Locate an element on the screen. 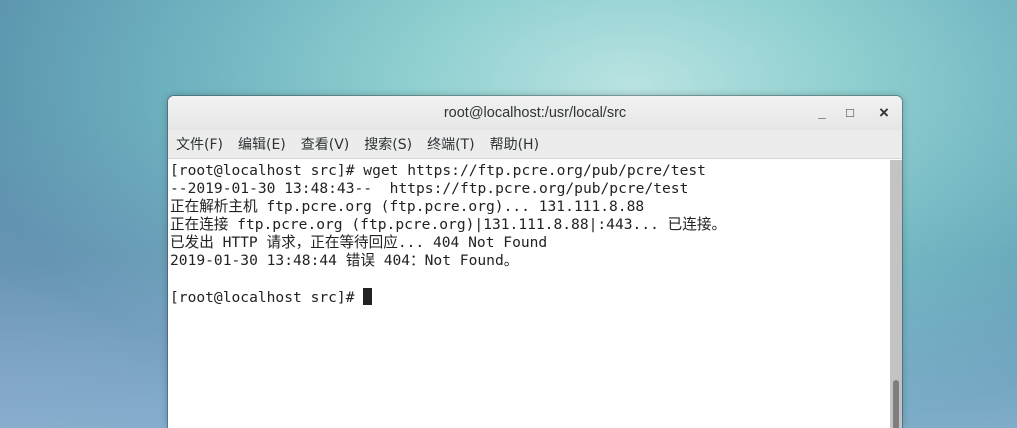  terminal-line: 2019-01-30 13:48:44 错误 404：Not Found。 is located at coordinates (344, 260).